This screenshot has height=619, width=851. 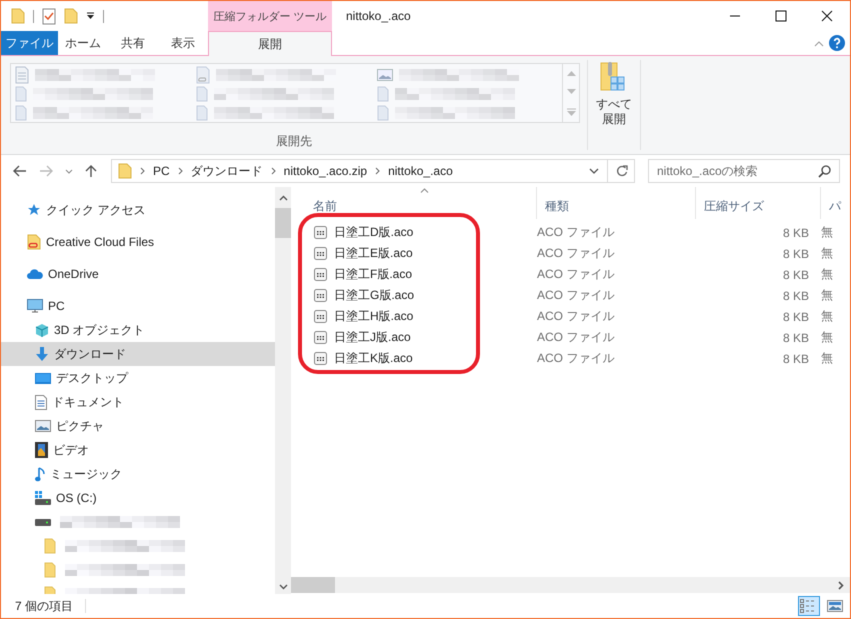 I want to click on extract-all-button: すべて展開, so click(x=614, y=105).